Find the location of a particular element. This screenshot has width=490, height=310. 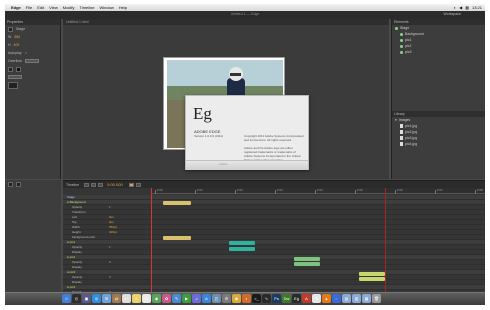

transition-icon is located at coordinates (138, 184).